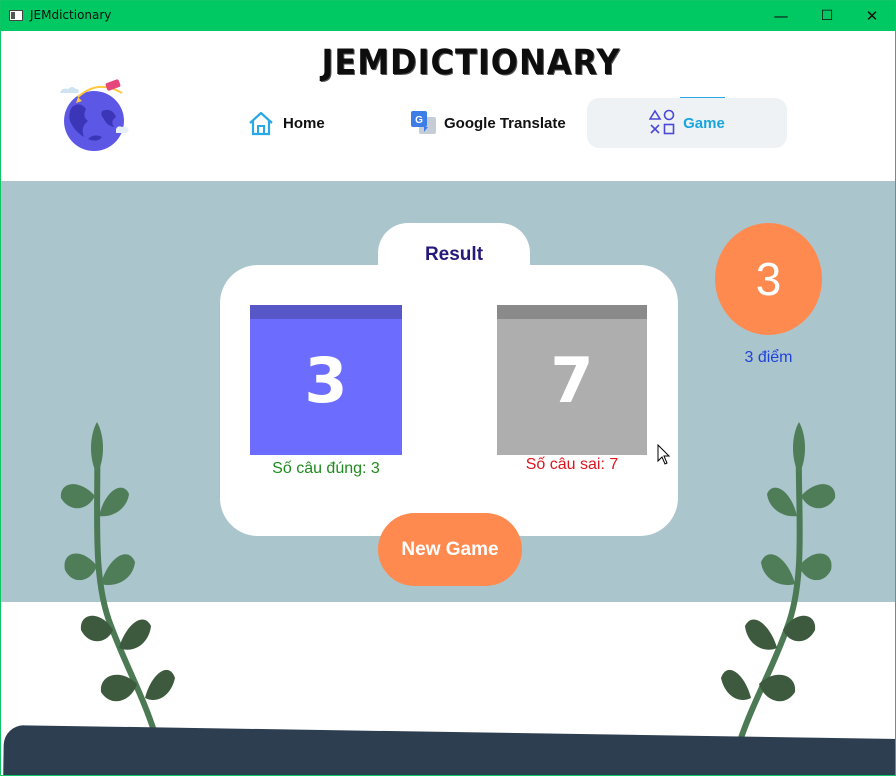  I want to click on correct-count-value: 3, so click(326, 380).